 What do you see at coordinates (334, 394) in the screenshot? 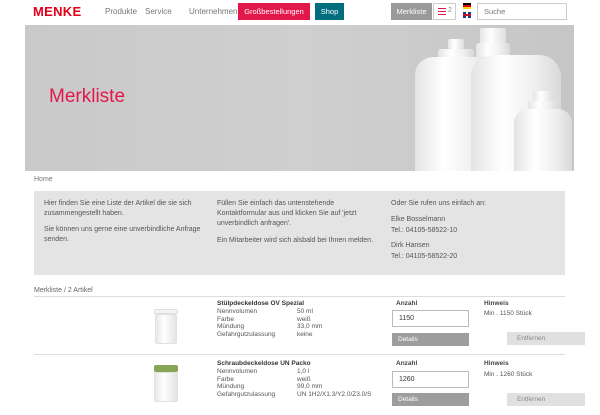
I see `attr-value: UN 1H2/X1.3/Y2.0/Z3.0/S` at bounding box center [334, 394].